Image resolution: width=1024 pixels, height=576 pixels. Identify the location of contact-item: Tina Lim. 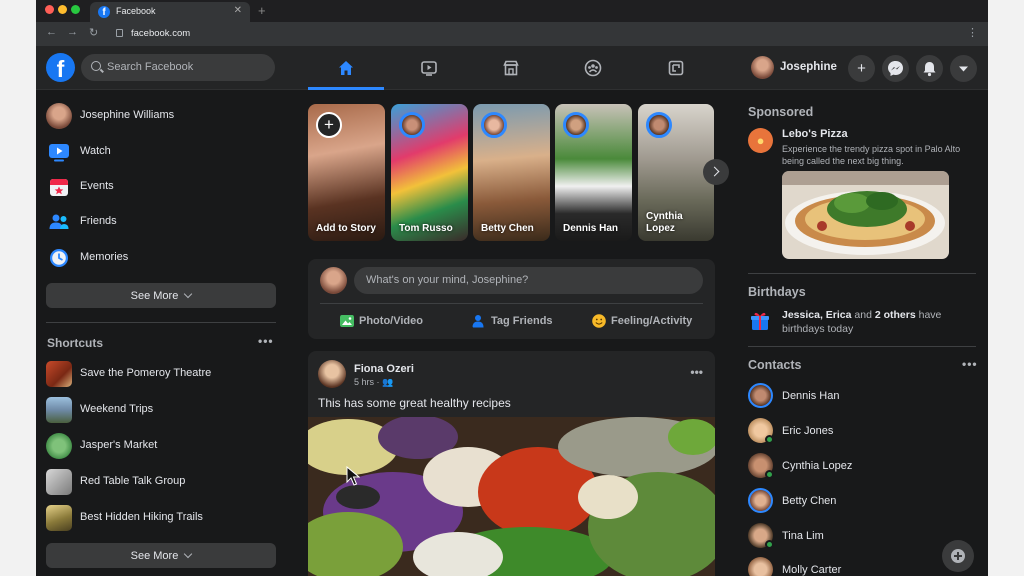
(858, 536).